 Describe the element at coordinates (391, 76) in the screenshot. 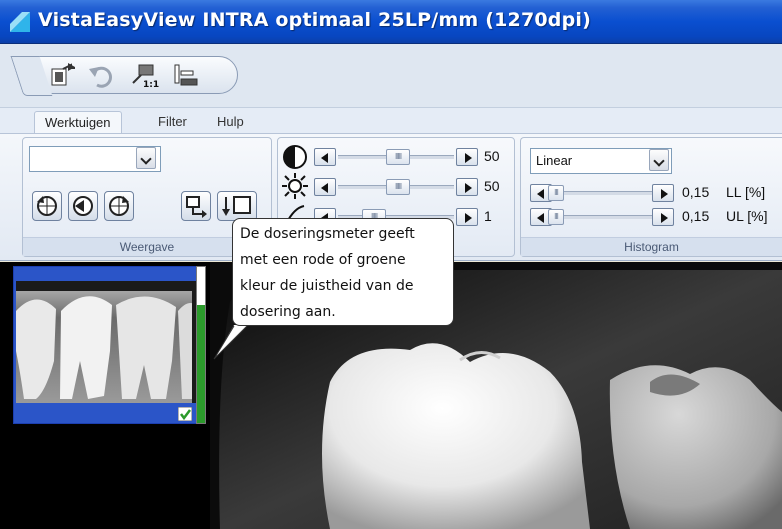

I see `quick-toolbar: 1:1` at that location.